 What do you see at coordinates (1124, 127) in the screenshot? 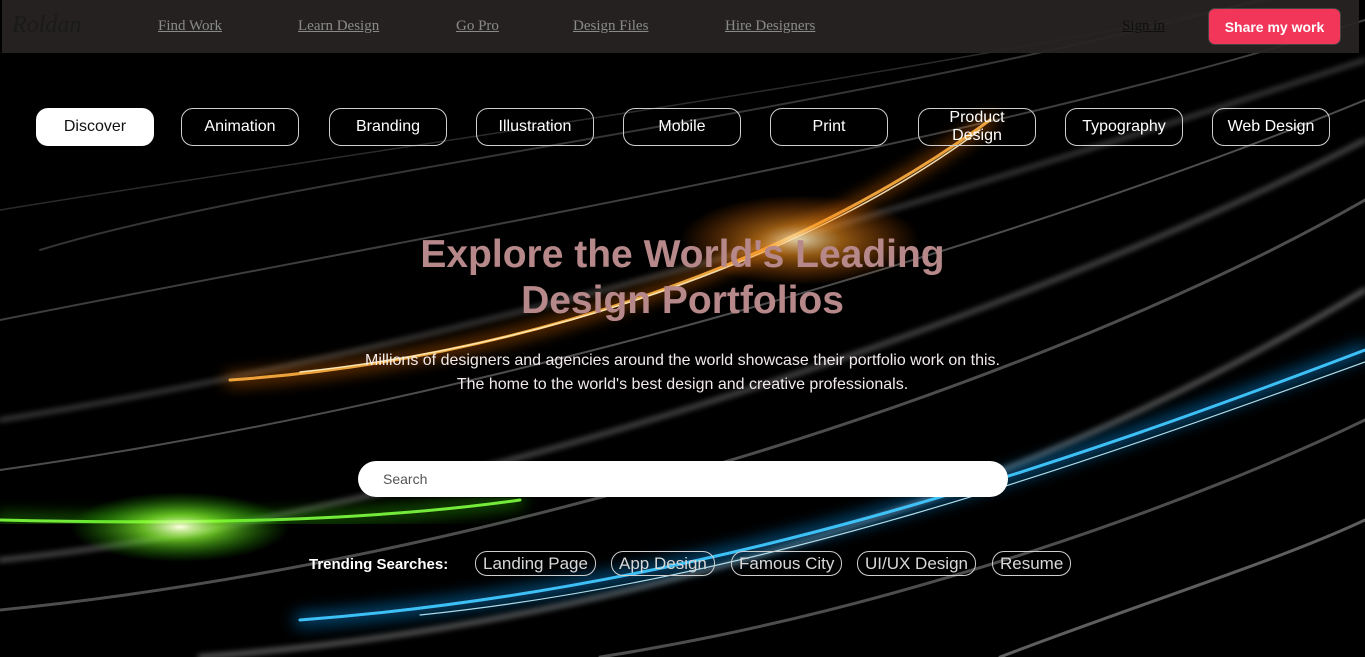
I see `category-typography: Typography` at bounding box center [1124, 127].